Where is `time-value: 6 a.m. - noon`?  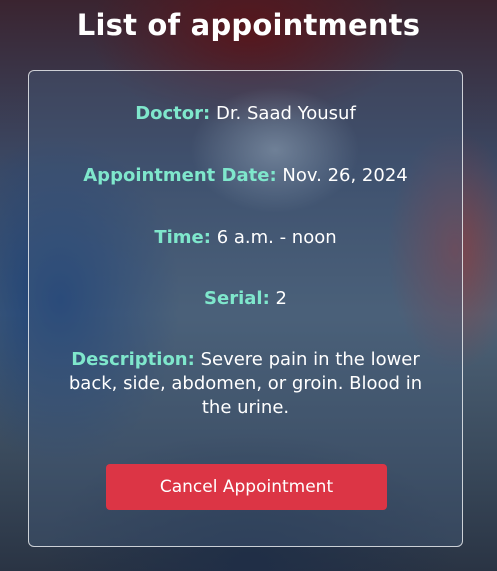 time-value: 6 a.m. - noon is located at coordinates (276, 237).